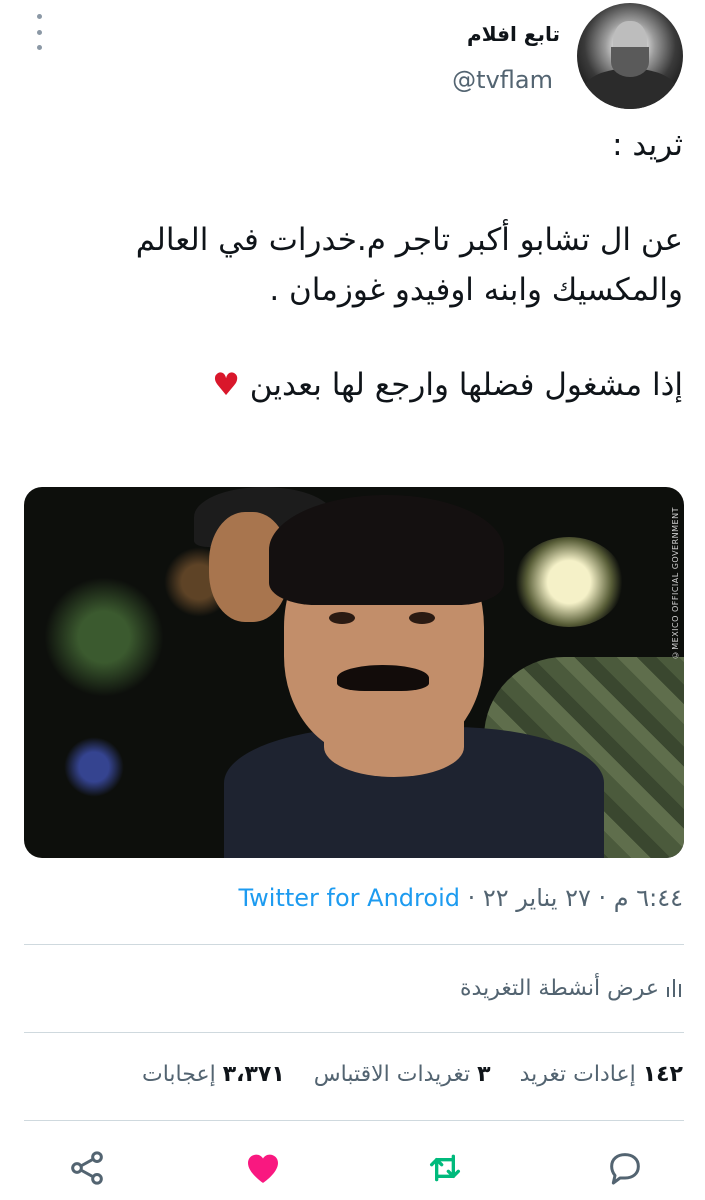  What do you see at coordinates (179, 1074) in the screenshot?
I see `likes-label: إعجابات` at bounding box center [179, 1074].